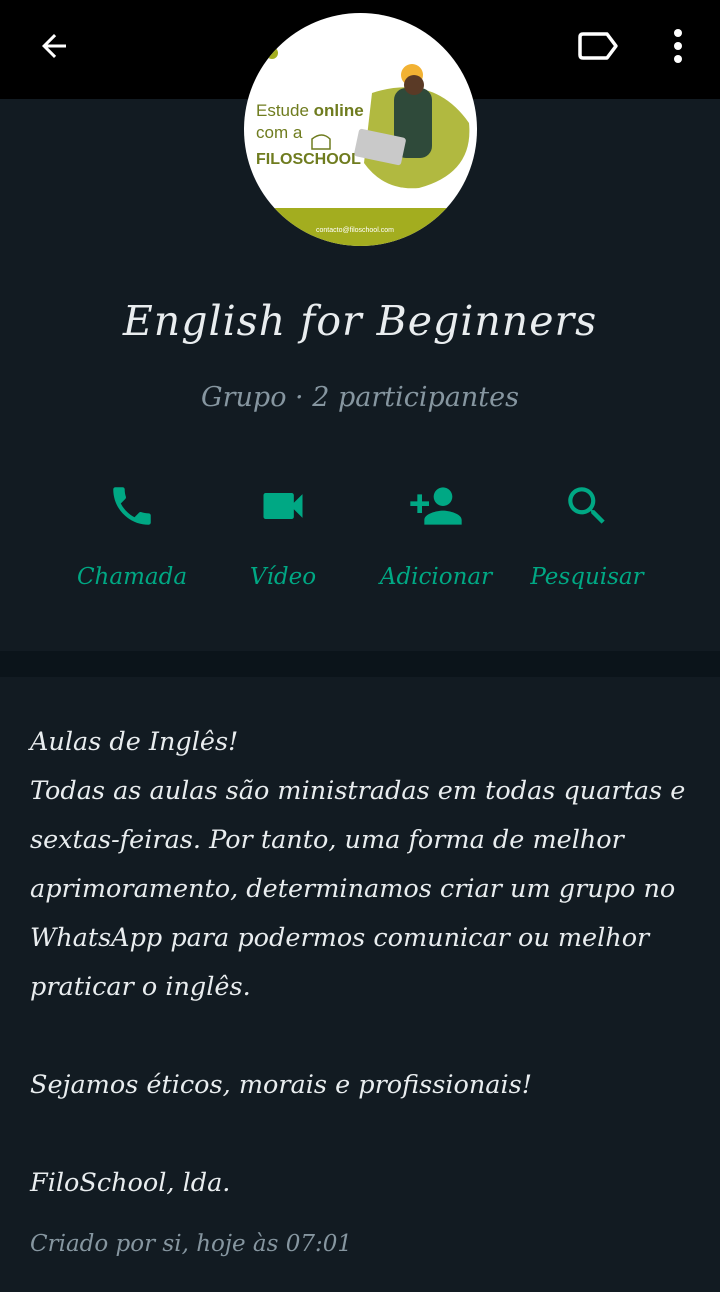 This screenshot has height=1292, width=720. What do you see at coordinates (283, 577) in the screenshot?
I see `video-action-label: Vídeo` at bounding box center [283, 577].